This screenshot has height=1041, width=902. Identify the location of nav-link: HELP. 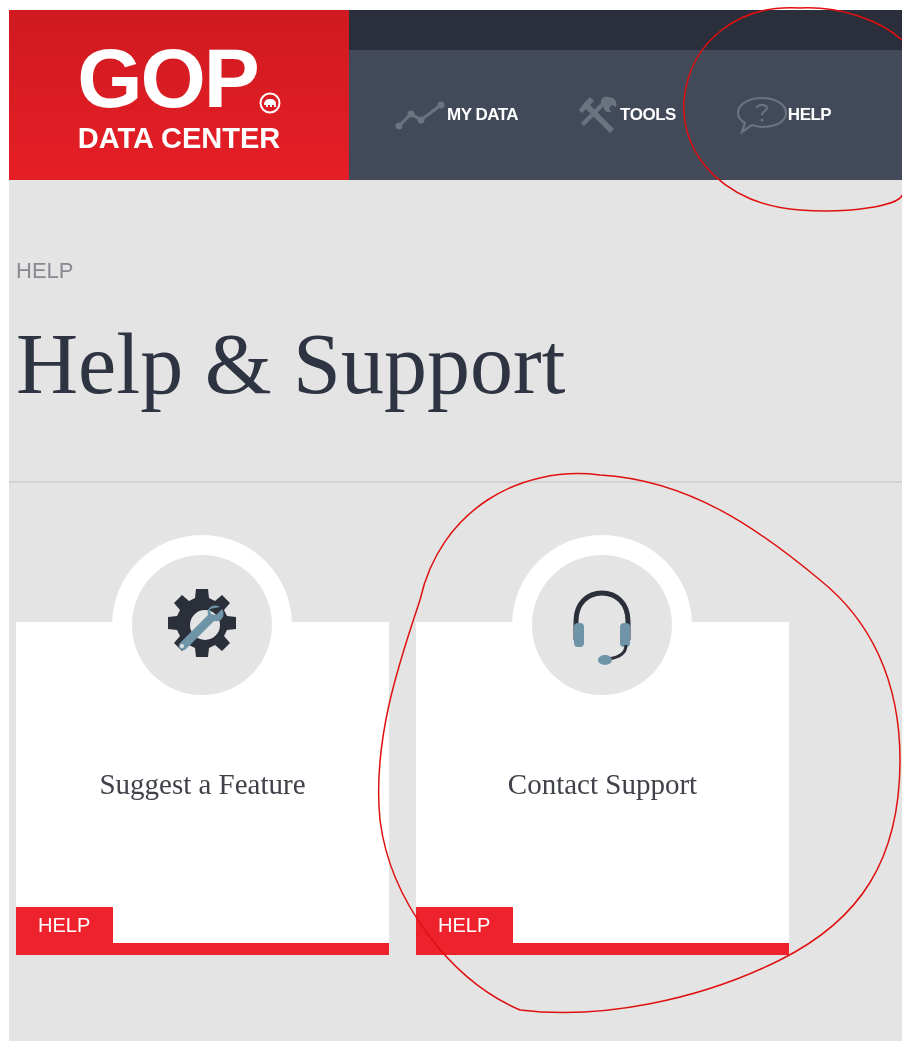
(783, 115).